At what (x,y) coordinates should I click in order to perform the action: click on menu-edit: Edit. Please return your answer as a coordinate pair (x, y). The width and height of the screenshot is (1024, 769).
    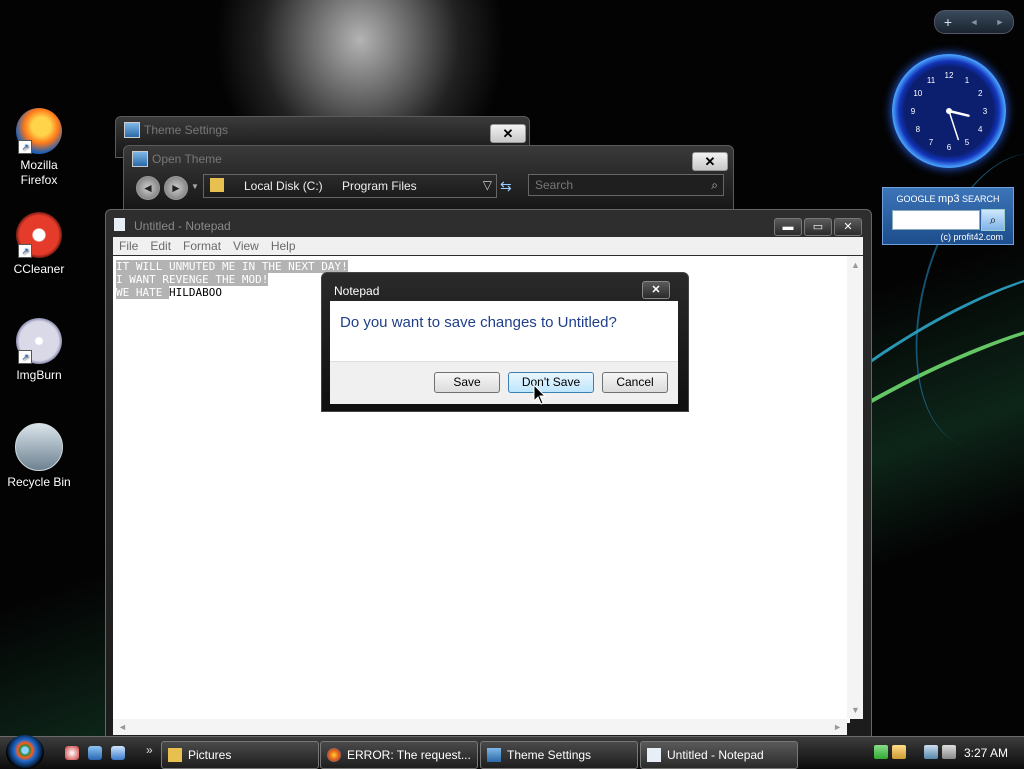
    Looking at the image, I should click on (160, 245).